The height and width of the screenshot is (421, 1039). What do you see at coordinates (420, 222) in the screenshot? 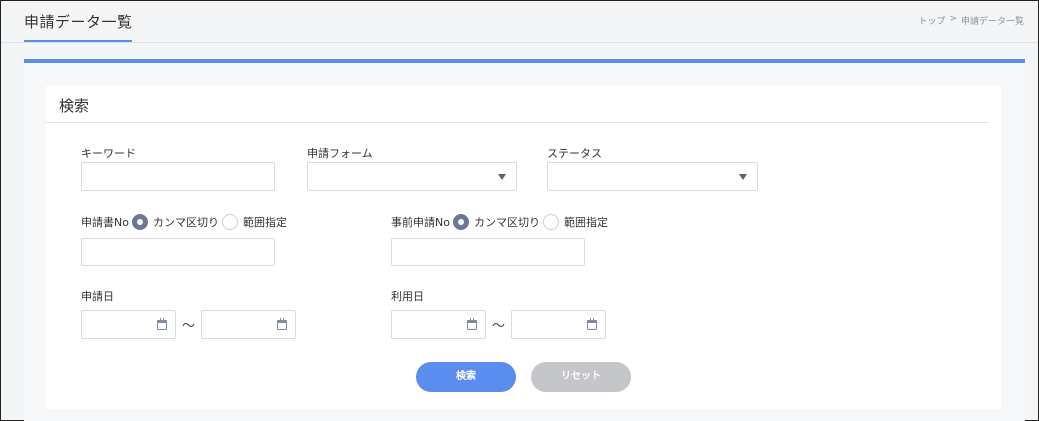
I see `prior-application-no-label: 事前申請No` at bounding box center [420, 222].